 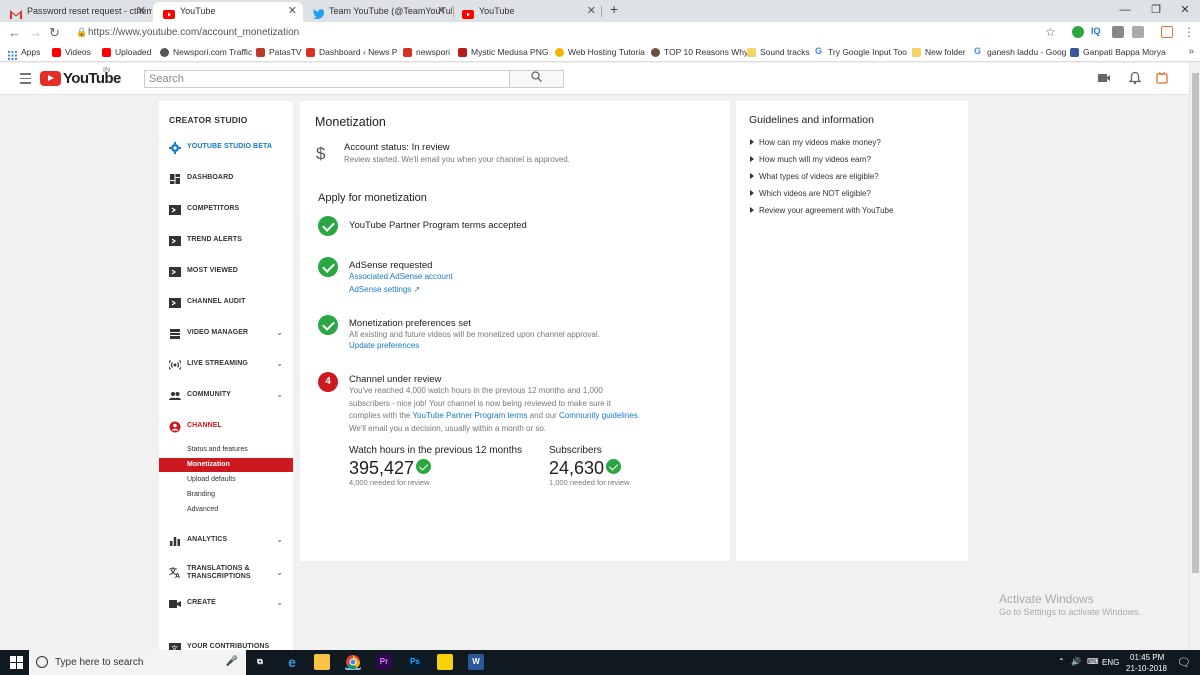 I want to click on browser-tab-gmail: Password reset request - cthem ✕, so click(x=76, y=12).